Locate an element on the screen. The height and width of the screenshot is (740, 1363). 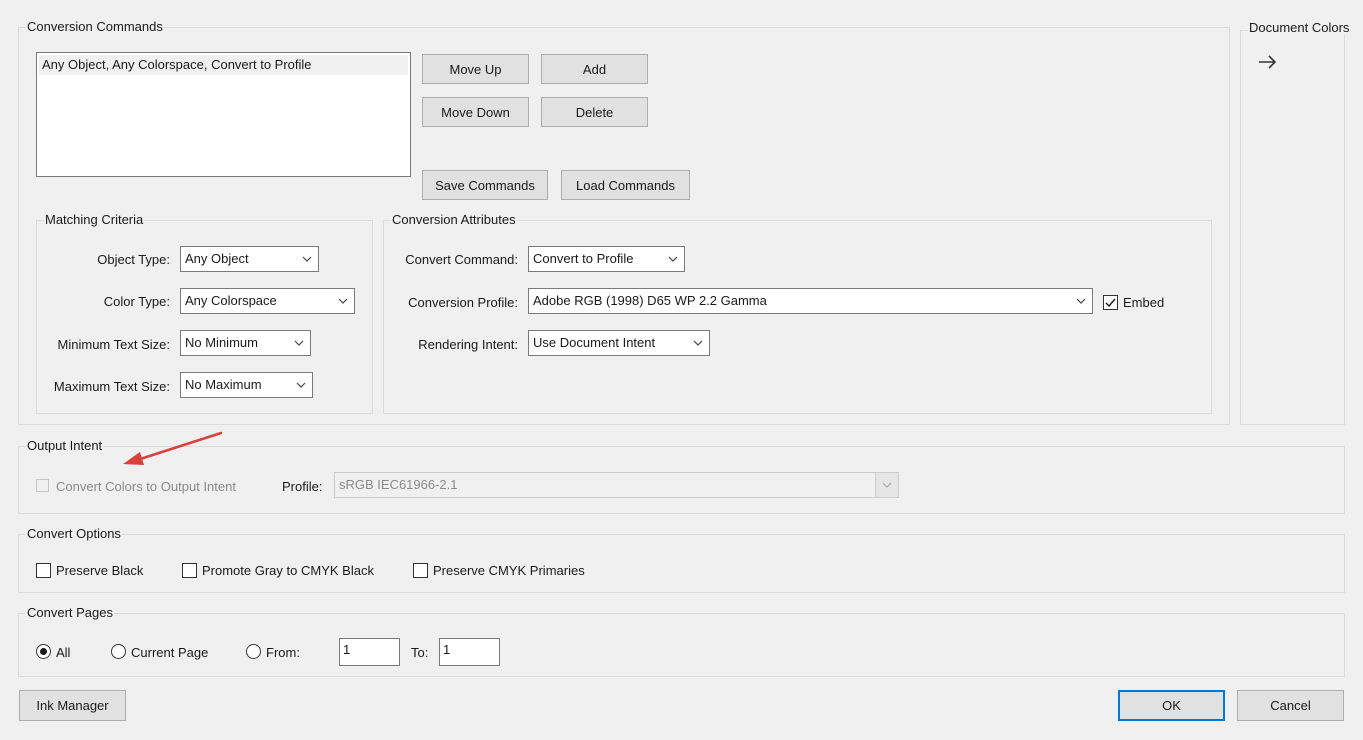
ok-button: OK is located at coordinates (1171, 705).